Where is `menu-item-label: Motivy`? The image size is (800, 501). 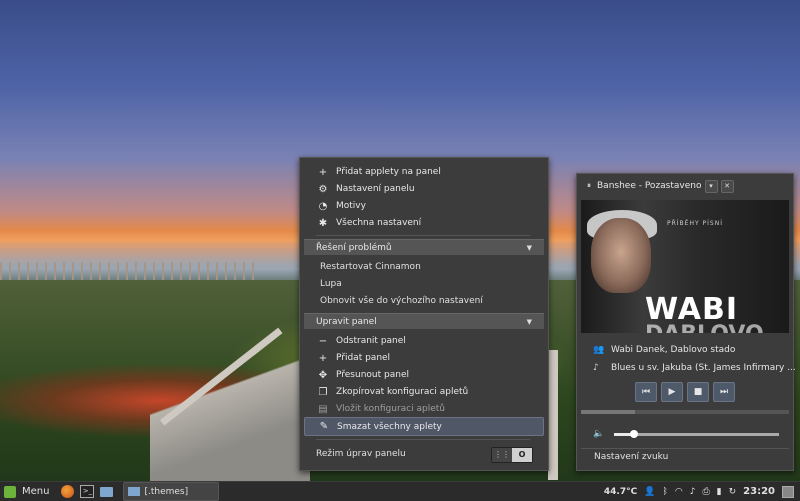 menu-item-label: Motivy is located at coordinates (351, 206).